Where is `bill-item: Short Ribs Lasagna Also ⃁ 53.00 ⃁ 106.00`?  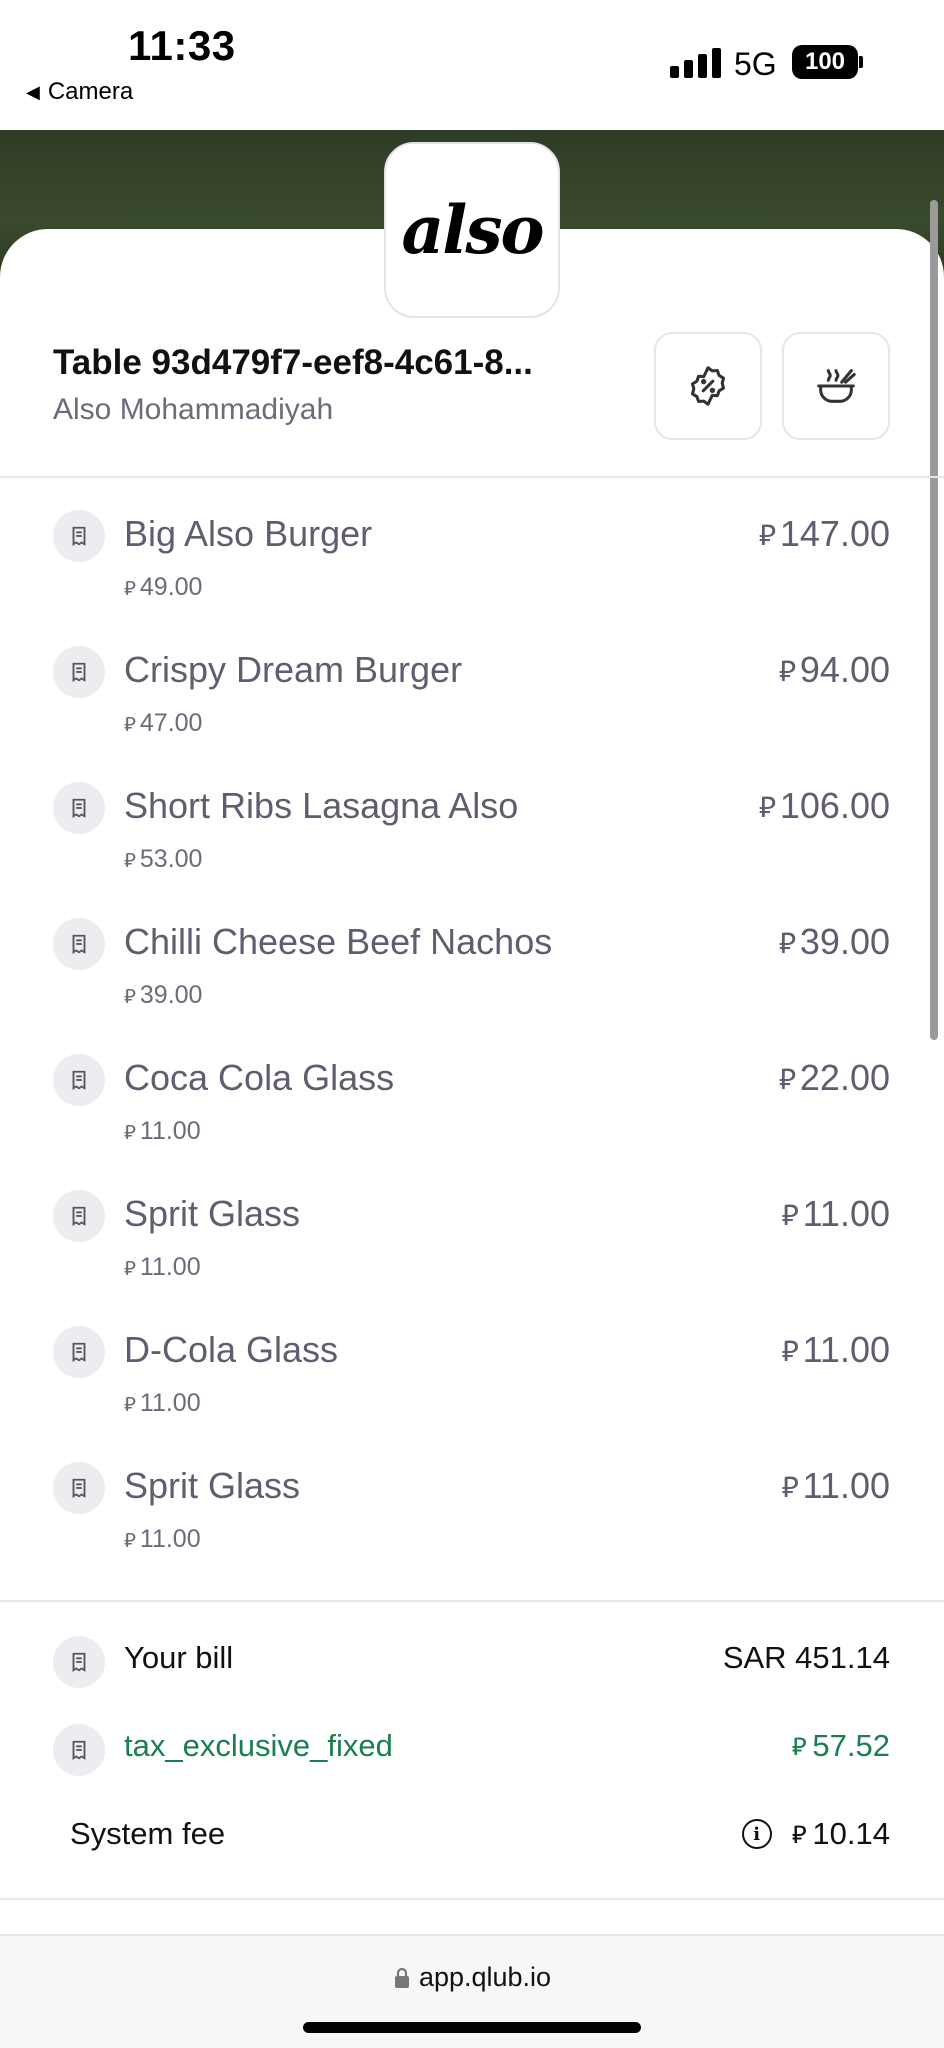 bill-item: Short Ribs Lasagna Also ⃁ 53.00 ⃁ 106.00 is located at coordinates (472, 850).